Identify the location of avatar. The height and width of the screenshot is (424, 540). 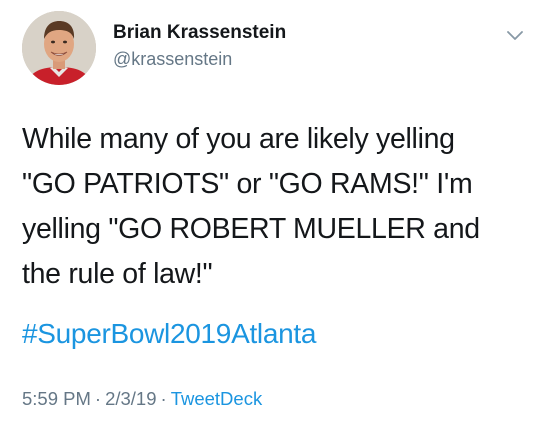
(59, 48).